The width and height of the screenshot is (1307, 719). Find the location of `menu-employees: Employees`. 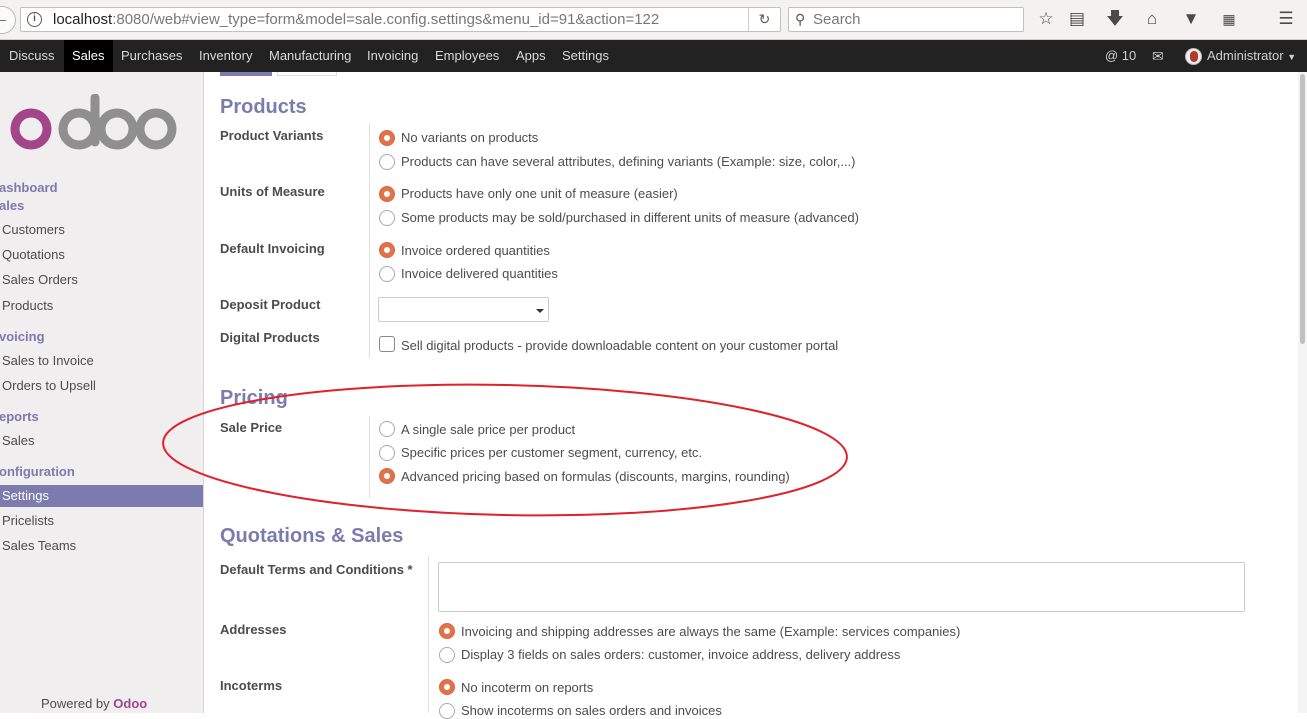

menu-employees: Employees is located at coordinates (467, 56).